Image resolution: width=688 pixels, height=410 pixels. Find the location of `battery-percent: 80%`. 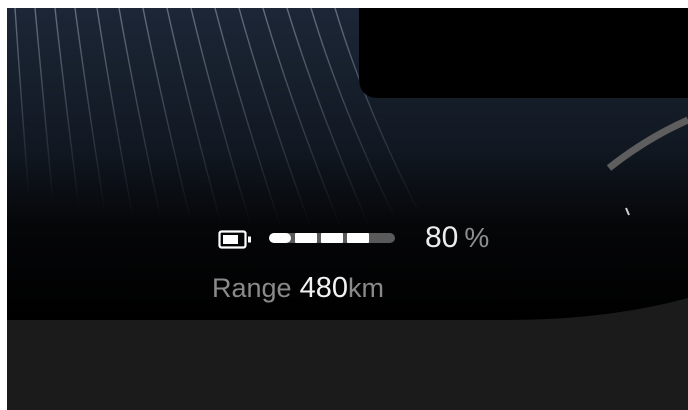

battery-percent: 80% is located at coordinates (457, 238).